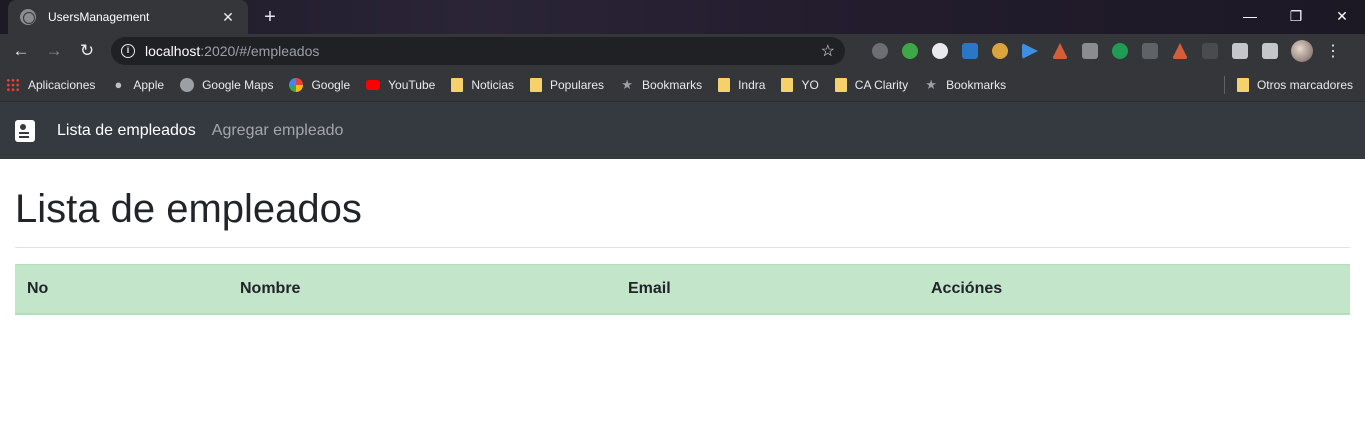  I want to click on bookmark-label: Noticias, so click(492, 84).